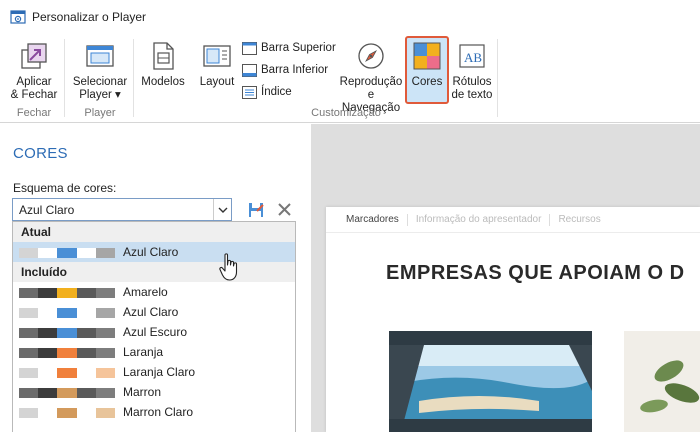 The height and width of the screenshot is (432, 700). I want to click on colors-label: Cores, so click(427, 82).